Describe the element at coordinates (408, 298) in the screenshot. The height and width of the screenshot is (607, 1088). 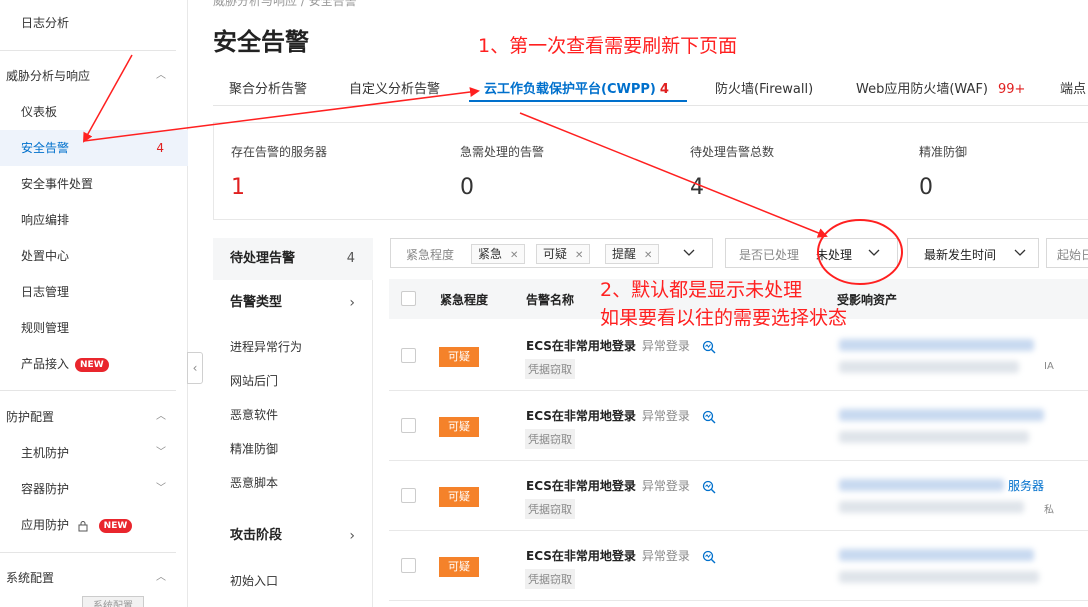
I see `select-all-checkbox` at that location.